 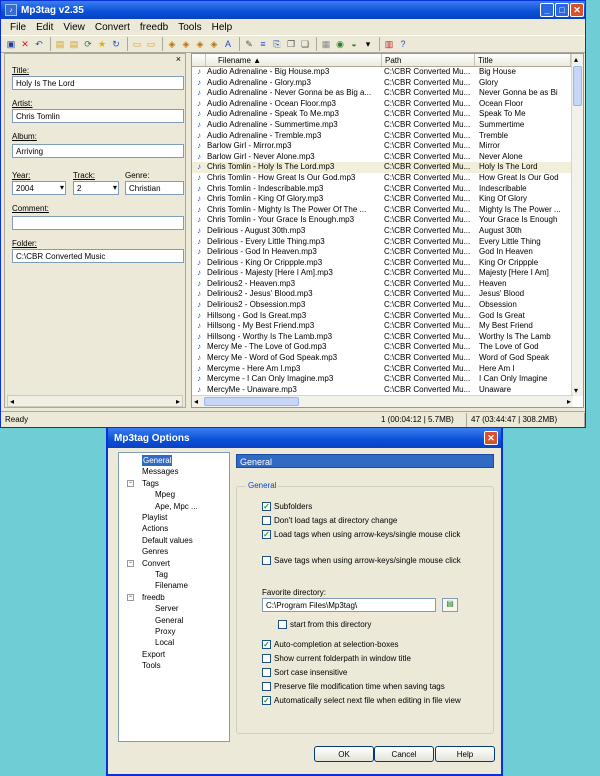 What do you see at coordinates (576, 390) in the screenshot?
I see `scroll-down-icon: ▾` at bounding box center [576, 390].